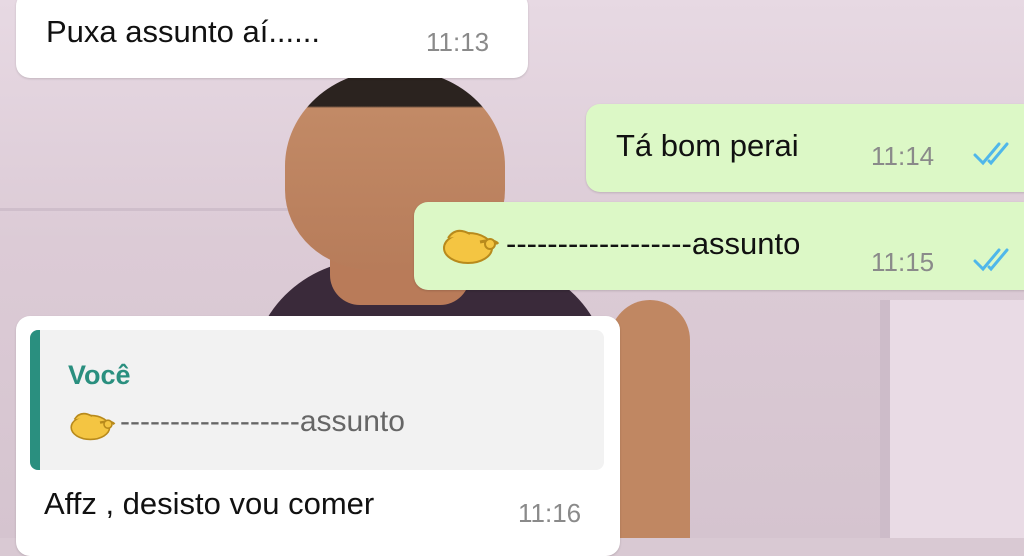  Describe the element at coordinates (653, 243) in the screenshot. I see `message-text: ------------------assunto` at that location.